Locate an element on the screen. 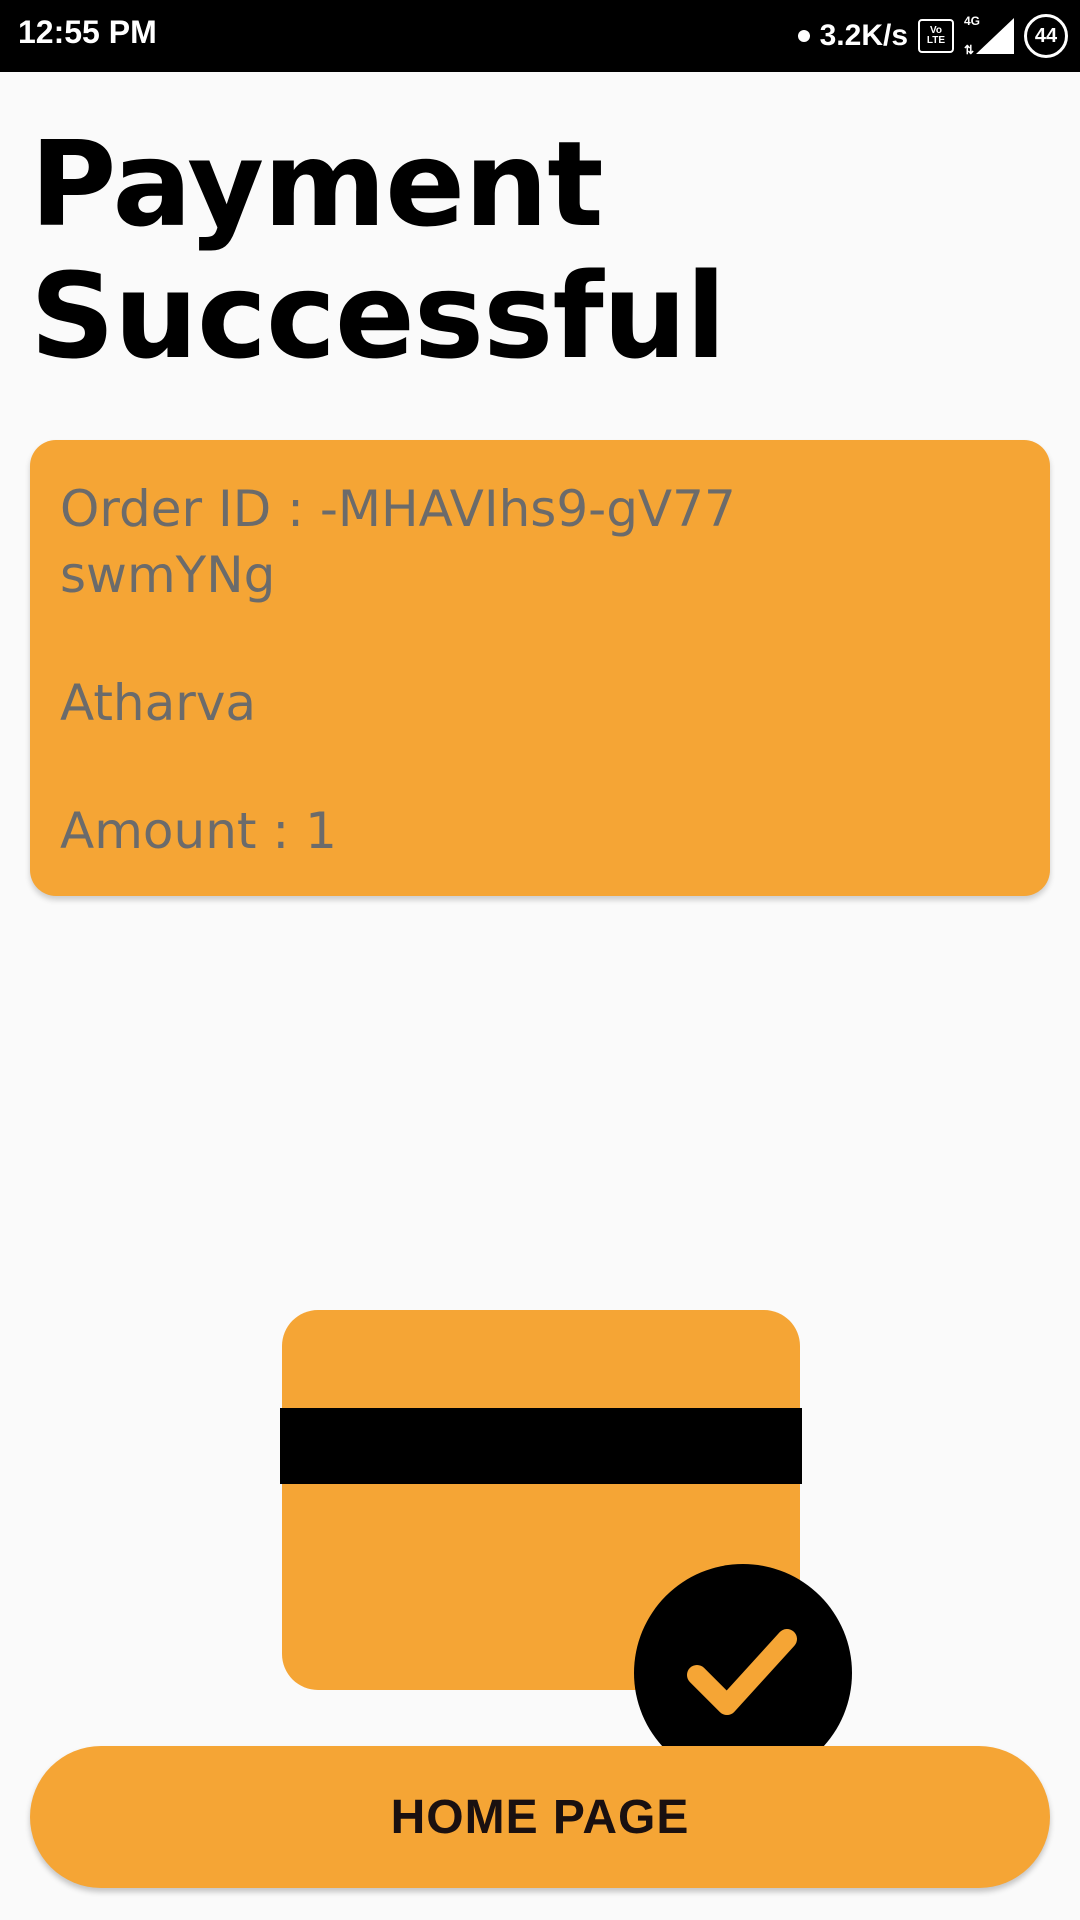 This screenshot has height=1920, width=1080. battery-icon: 44 is located at coordinates (1046, 36).